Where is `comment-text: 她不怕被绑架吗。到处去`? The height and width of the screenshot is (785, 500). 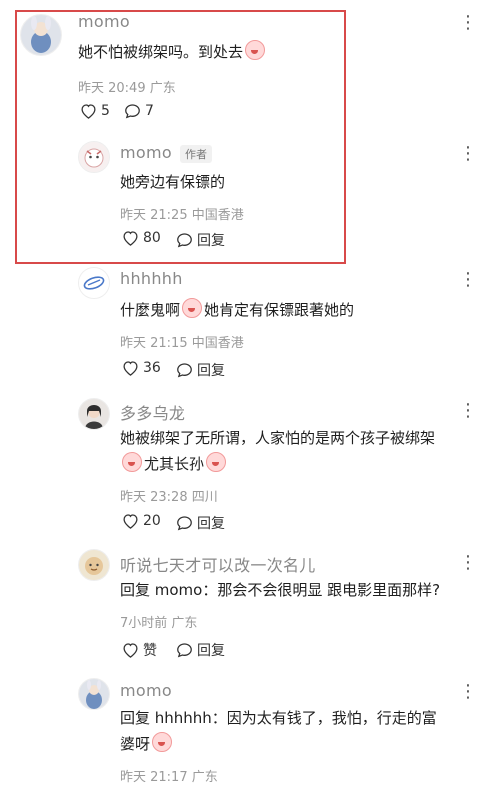 comment-text: 她不怕被绑架吗。到处去 is located at coordinates (172, 52).